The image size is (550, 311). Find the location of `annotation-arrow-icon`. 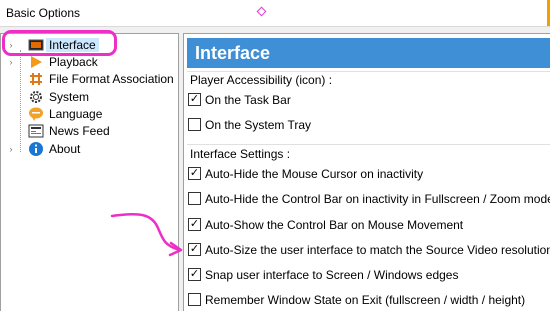

annotation-arrow-icon is located at coordinates (146, 234).